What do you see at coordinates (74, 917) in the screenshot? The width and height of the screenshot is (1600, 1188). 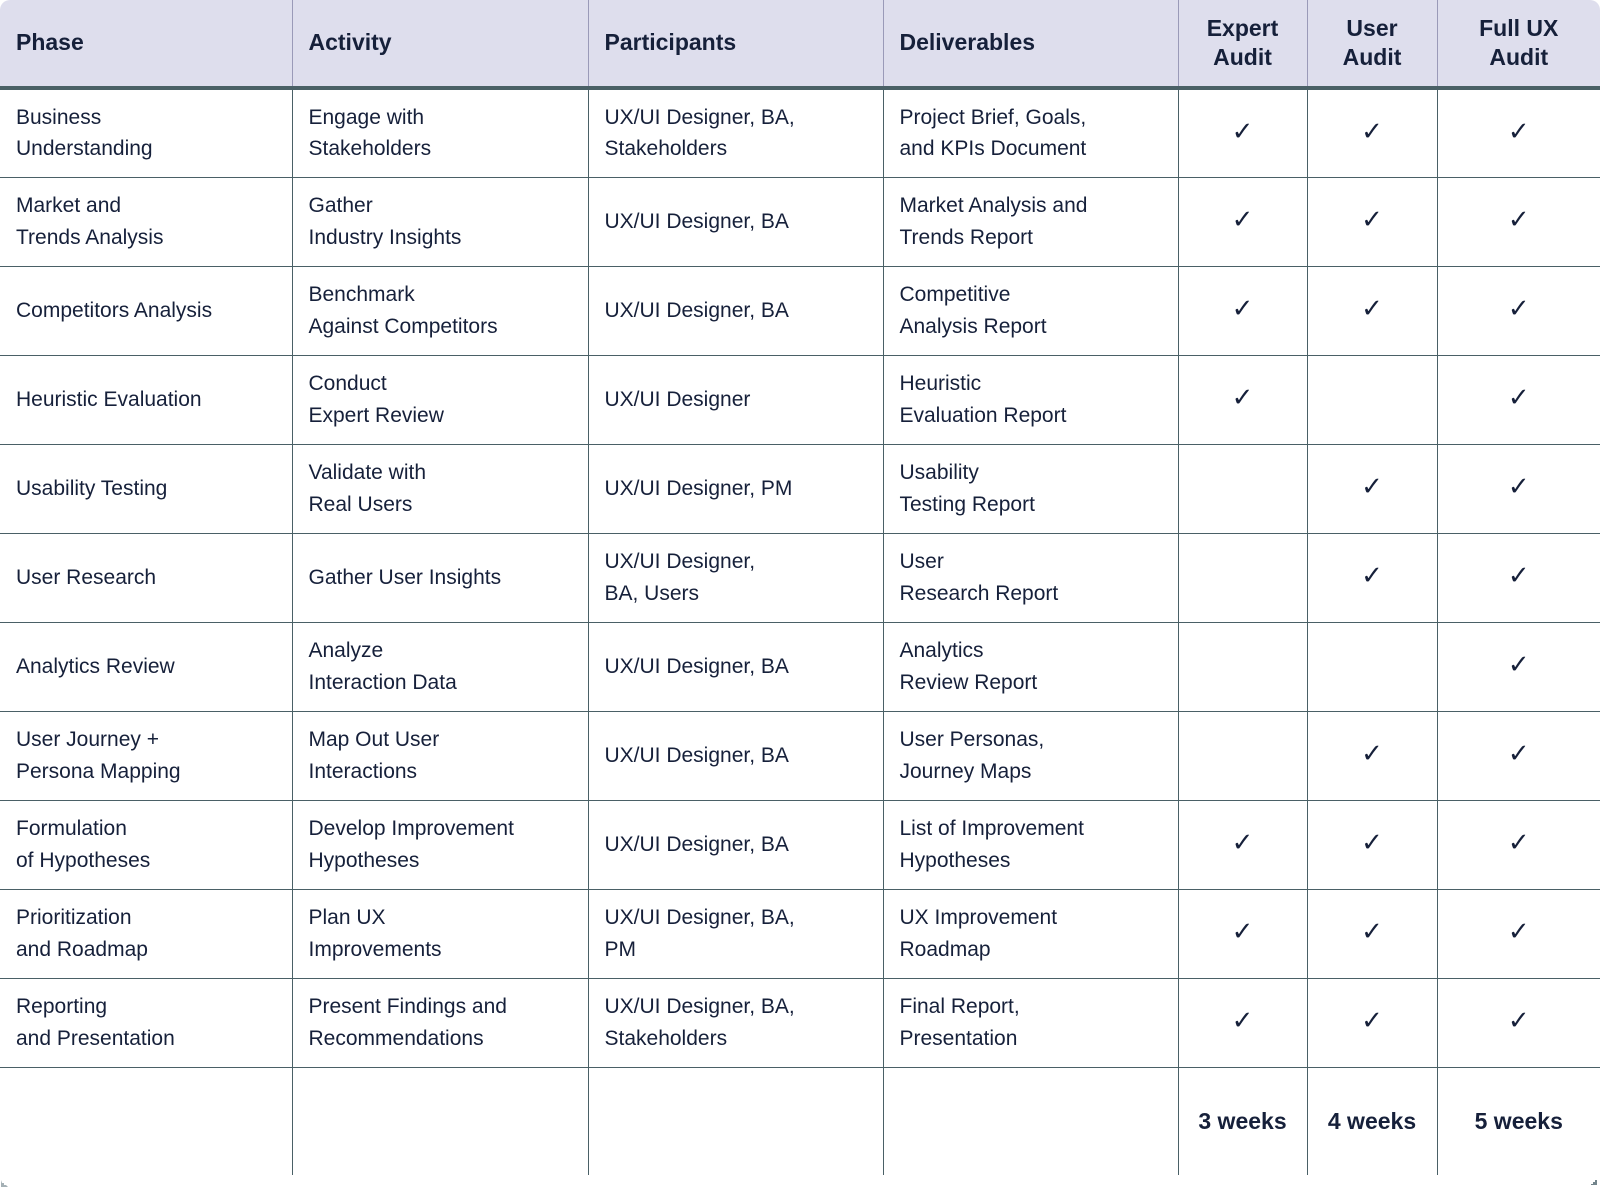 I see `cell-phase-line1: Prioritization` at bounding box center [74, 917].